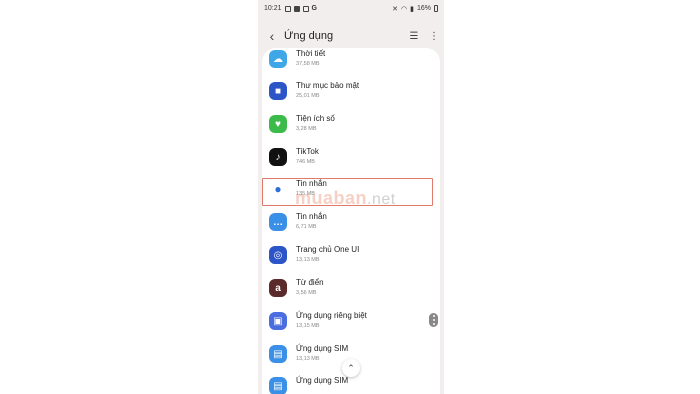 Image resolution: width=700 pixels, height=394 pixels. I want to click on digital-wellbeing-icon: ♥, so click(278, 124).